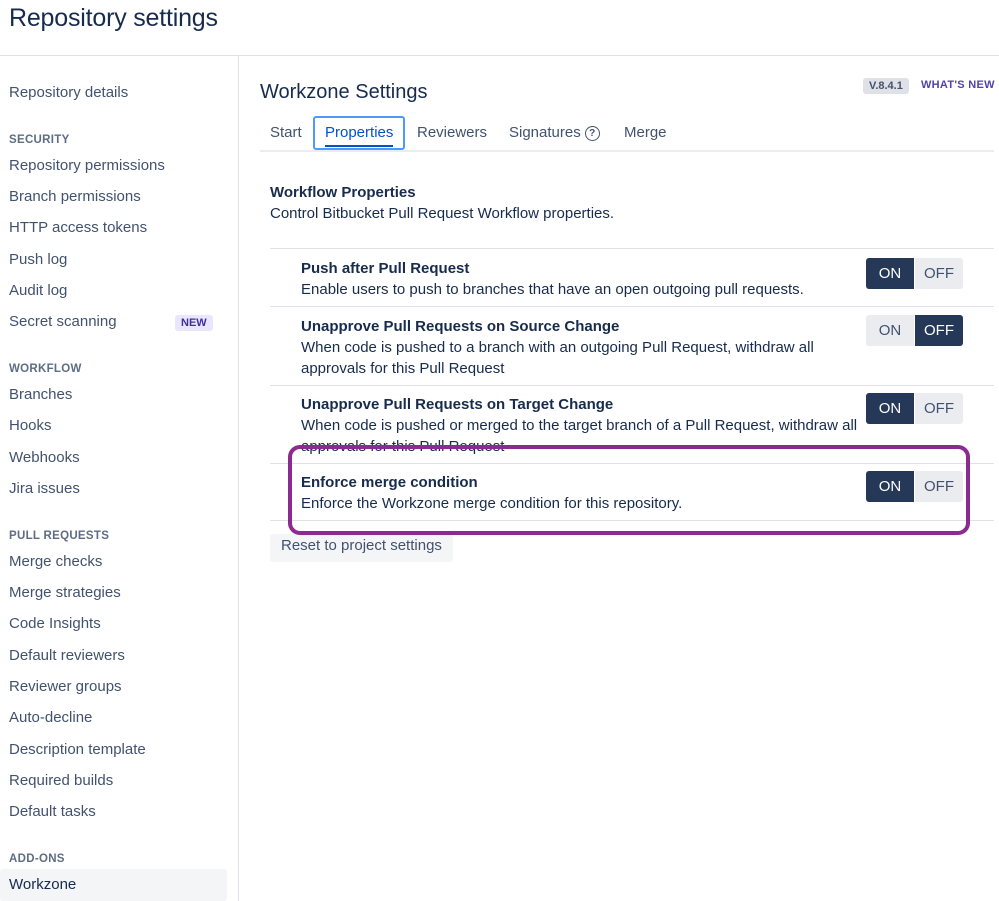 The height and width of the screenshot is (901, 999). I want to click on sidebar-item-workzone: Workzone, so click(113, 885).